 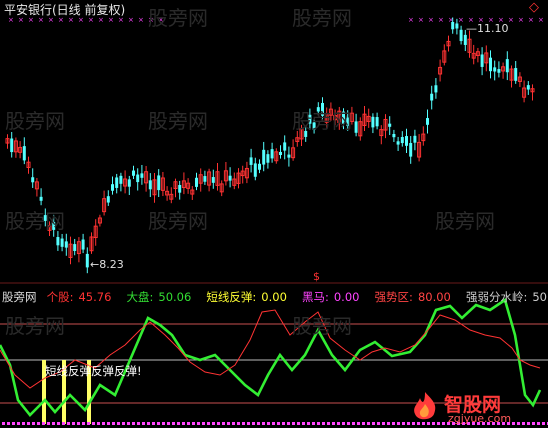 I want to click on legend-qiangruo: 强弱分水岭:50.00, so click(x=506, y=297).